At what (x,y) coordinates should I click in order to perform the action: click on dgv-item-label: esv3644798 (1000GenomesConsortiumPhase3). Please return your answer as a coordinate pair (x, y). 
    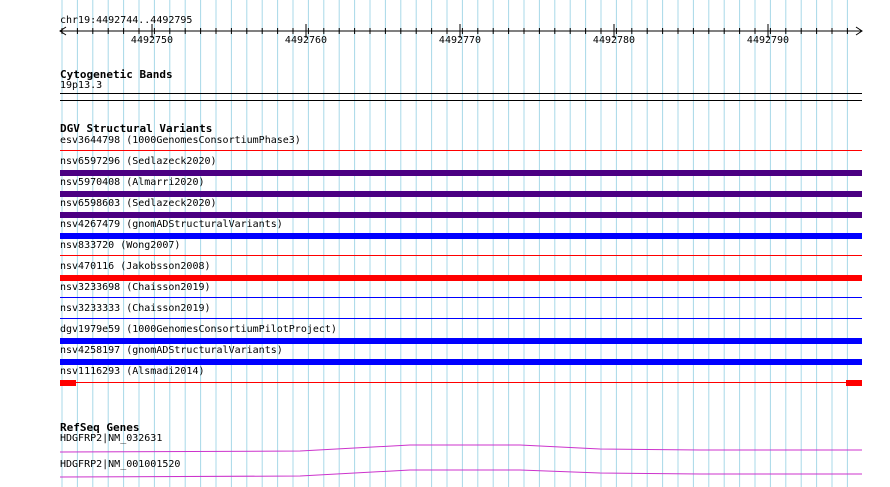
    Looking at the image, I should click on (180, 141).